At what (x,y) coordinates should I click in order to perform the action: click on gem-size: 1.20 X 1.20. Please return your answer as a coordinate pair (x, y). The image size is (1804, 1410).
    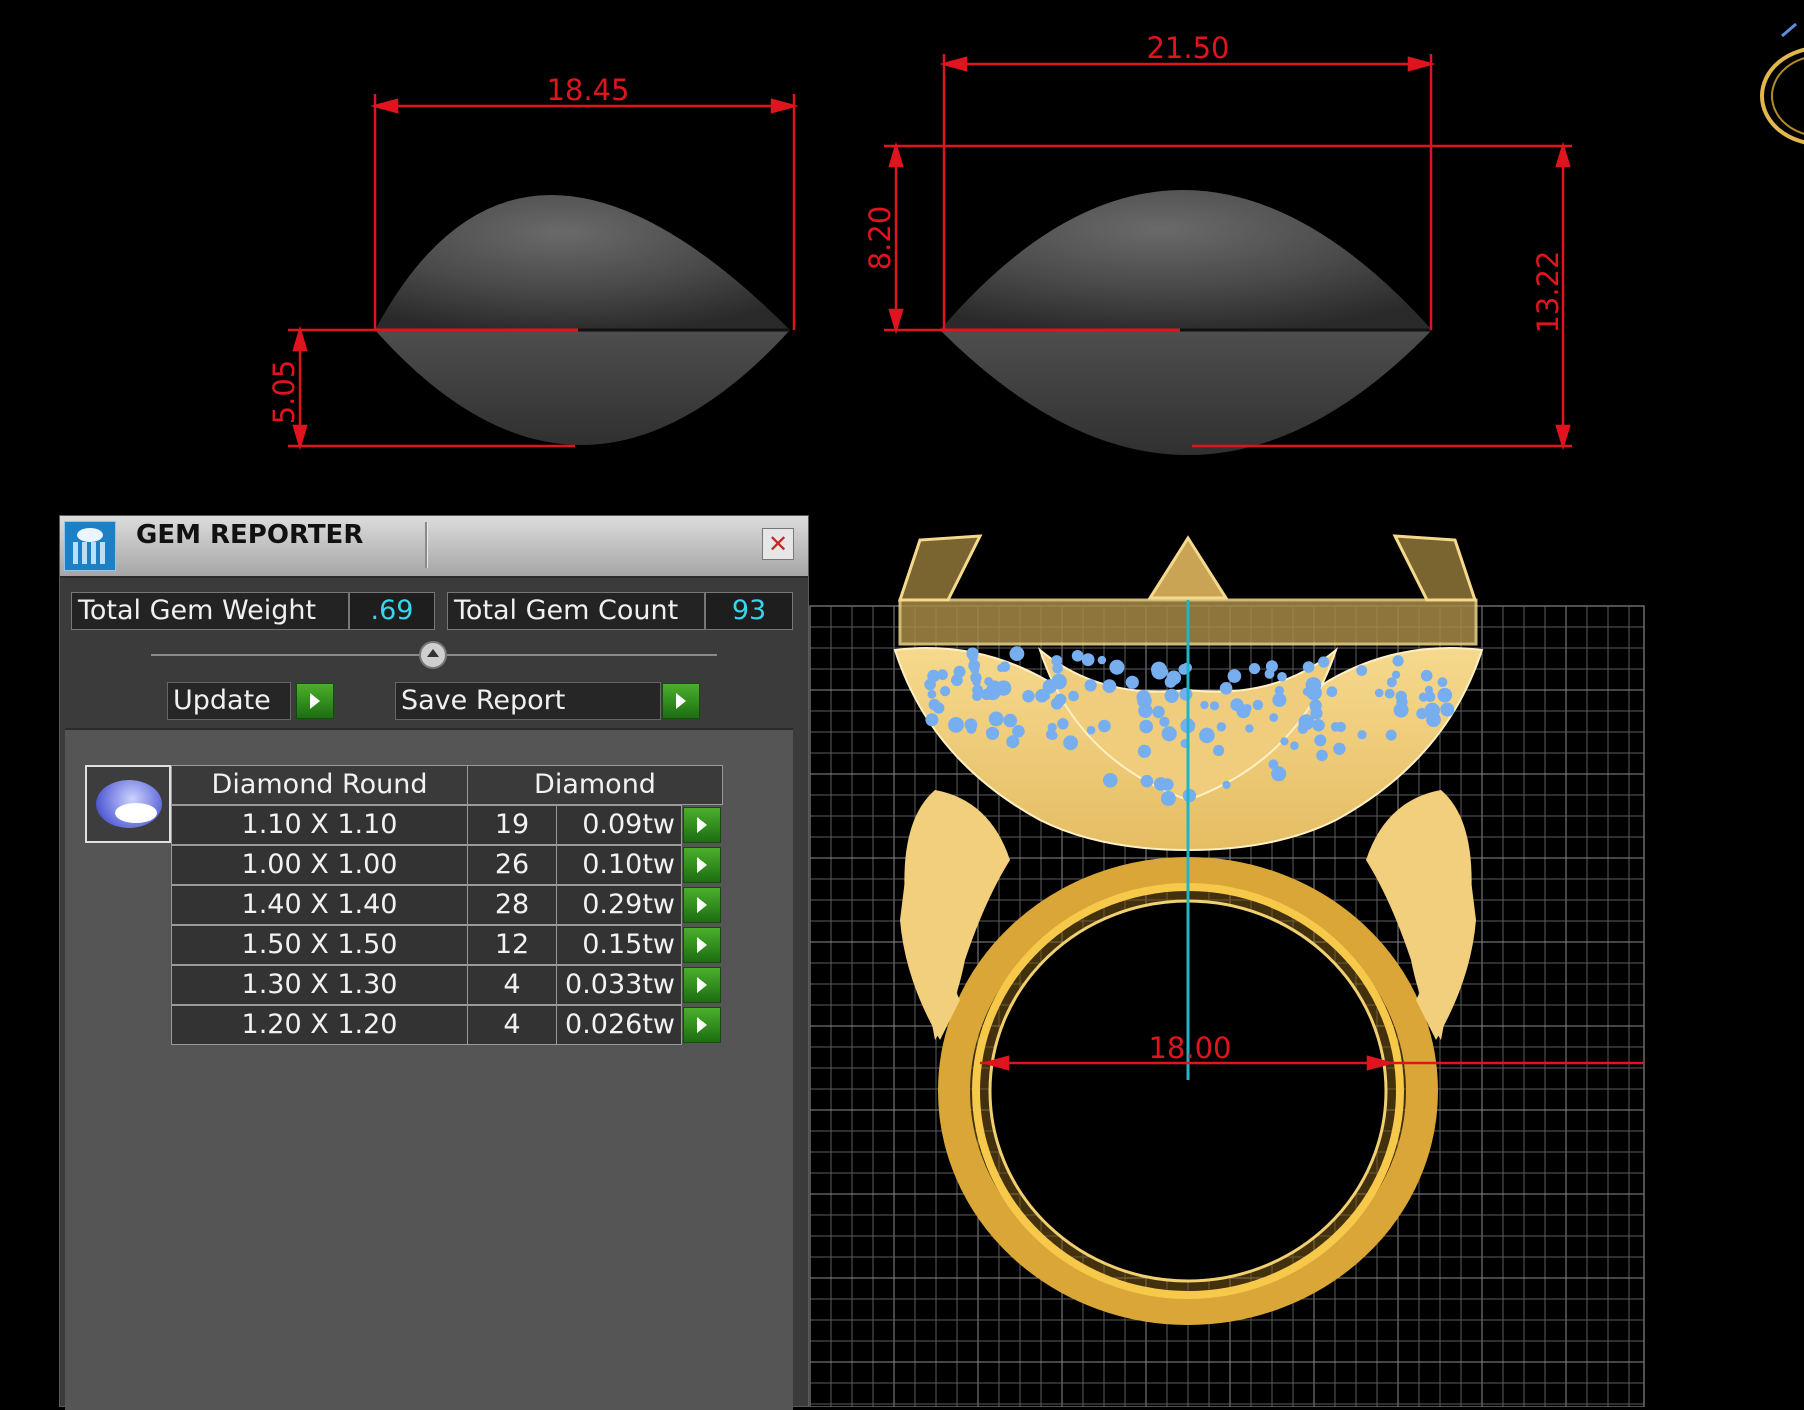
    Looking at the image, I should click on (319, 1025).